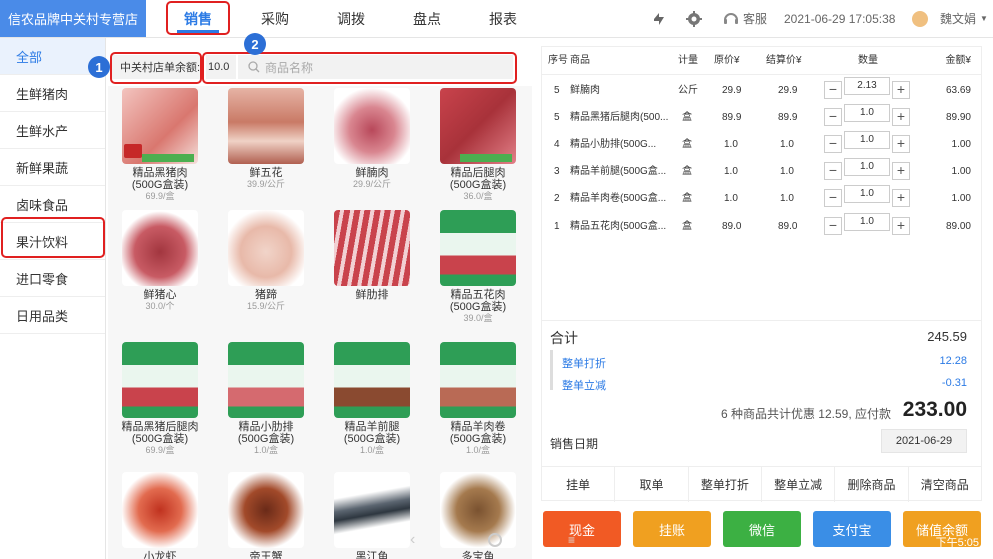  What do you see at coordinates (52, 204) in the screenshot?
I see `sidebar-item-braised: 卤味食品` at bounding box center [52, 204].